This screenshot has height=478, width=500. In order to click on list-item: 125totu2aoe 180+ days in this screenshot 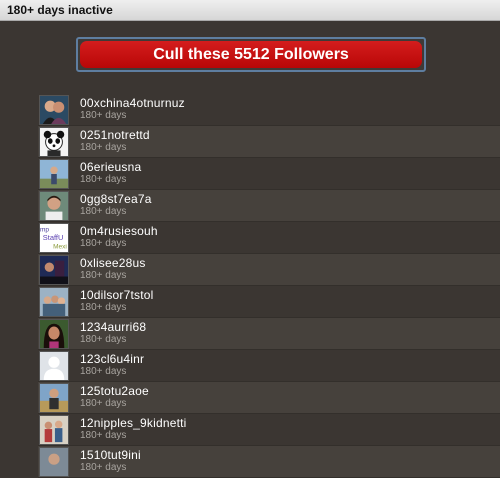, I will do `click(269, 398)`.